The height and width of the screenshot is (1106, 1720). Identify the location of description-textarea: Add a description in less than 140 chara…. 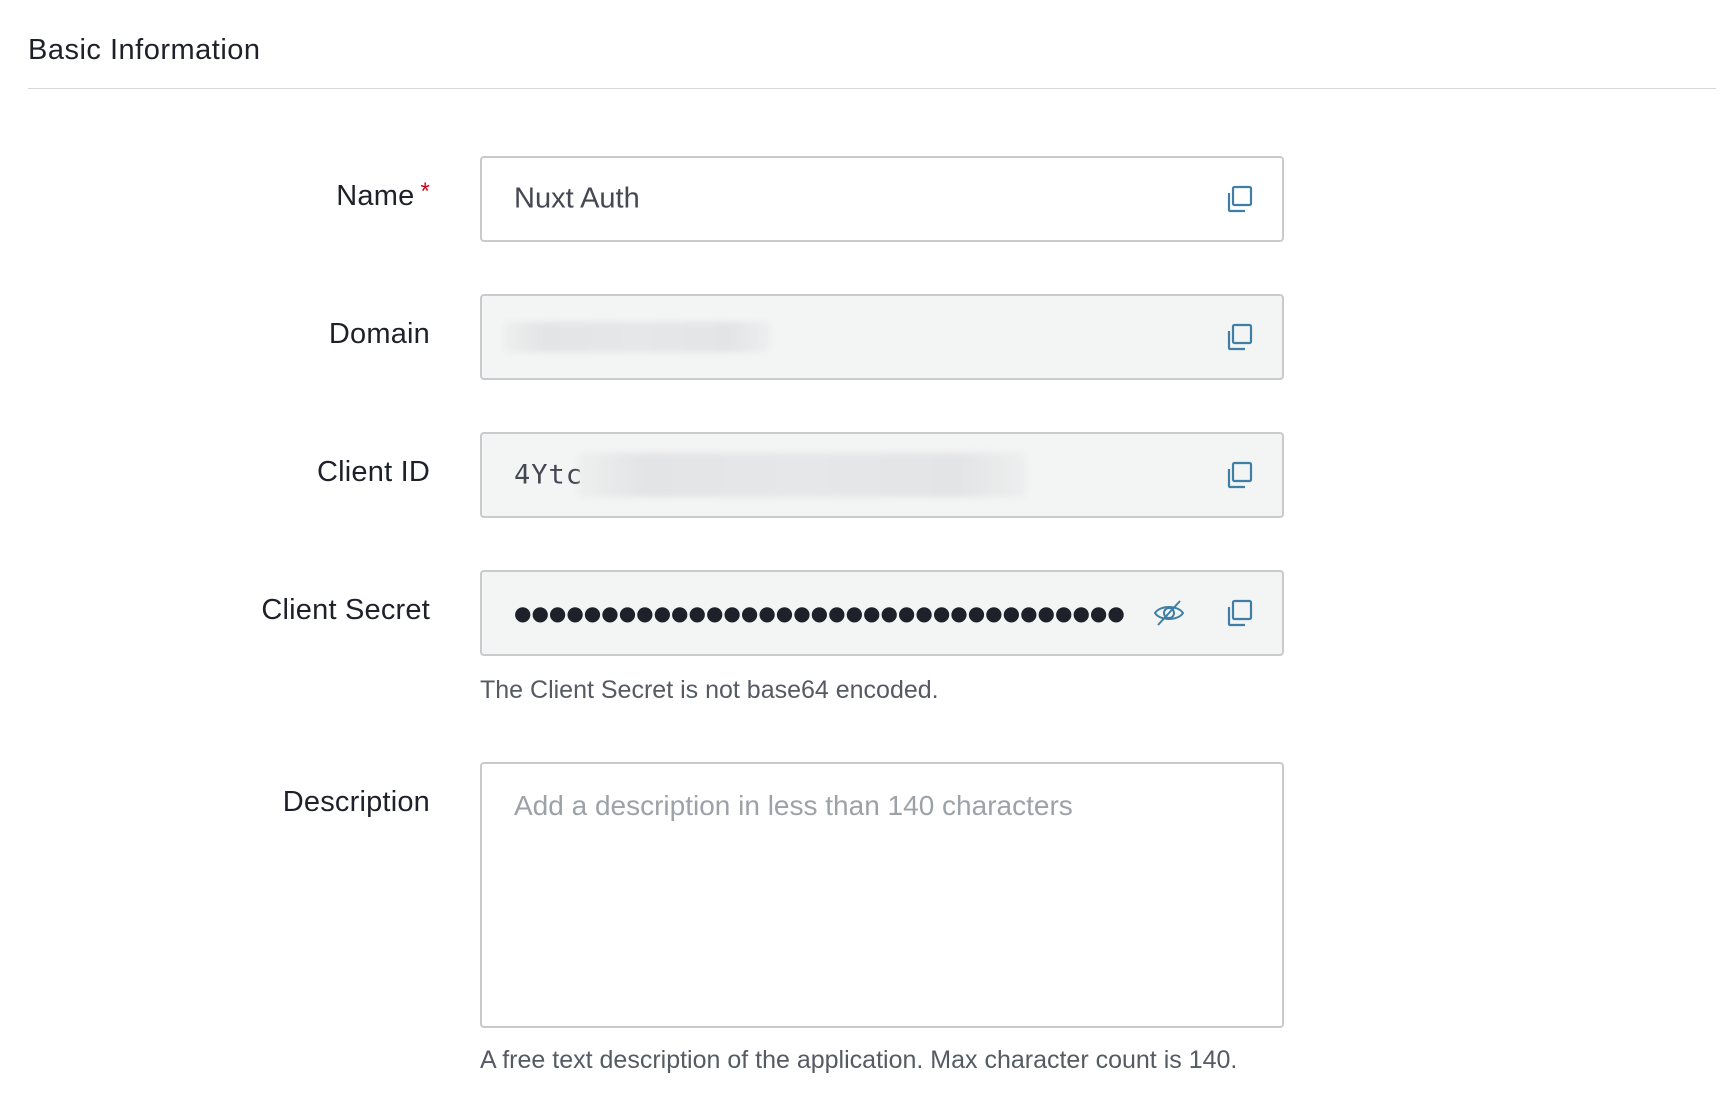
(882, 895).